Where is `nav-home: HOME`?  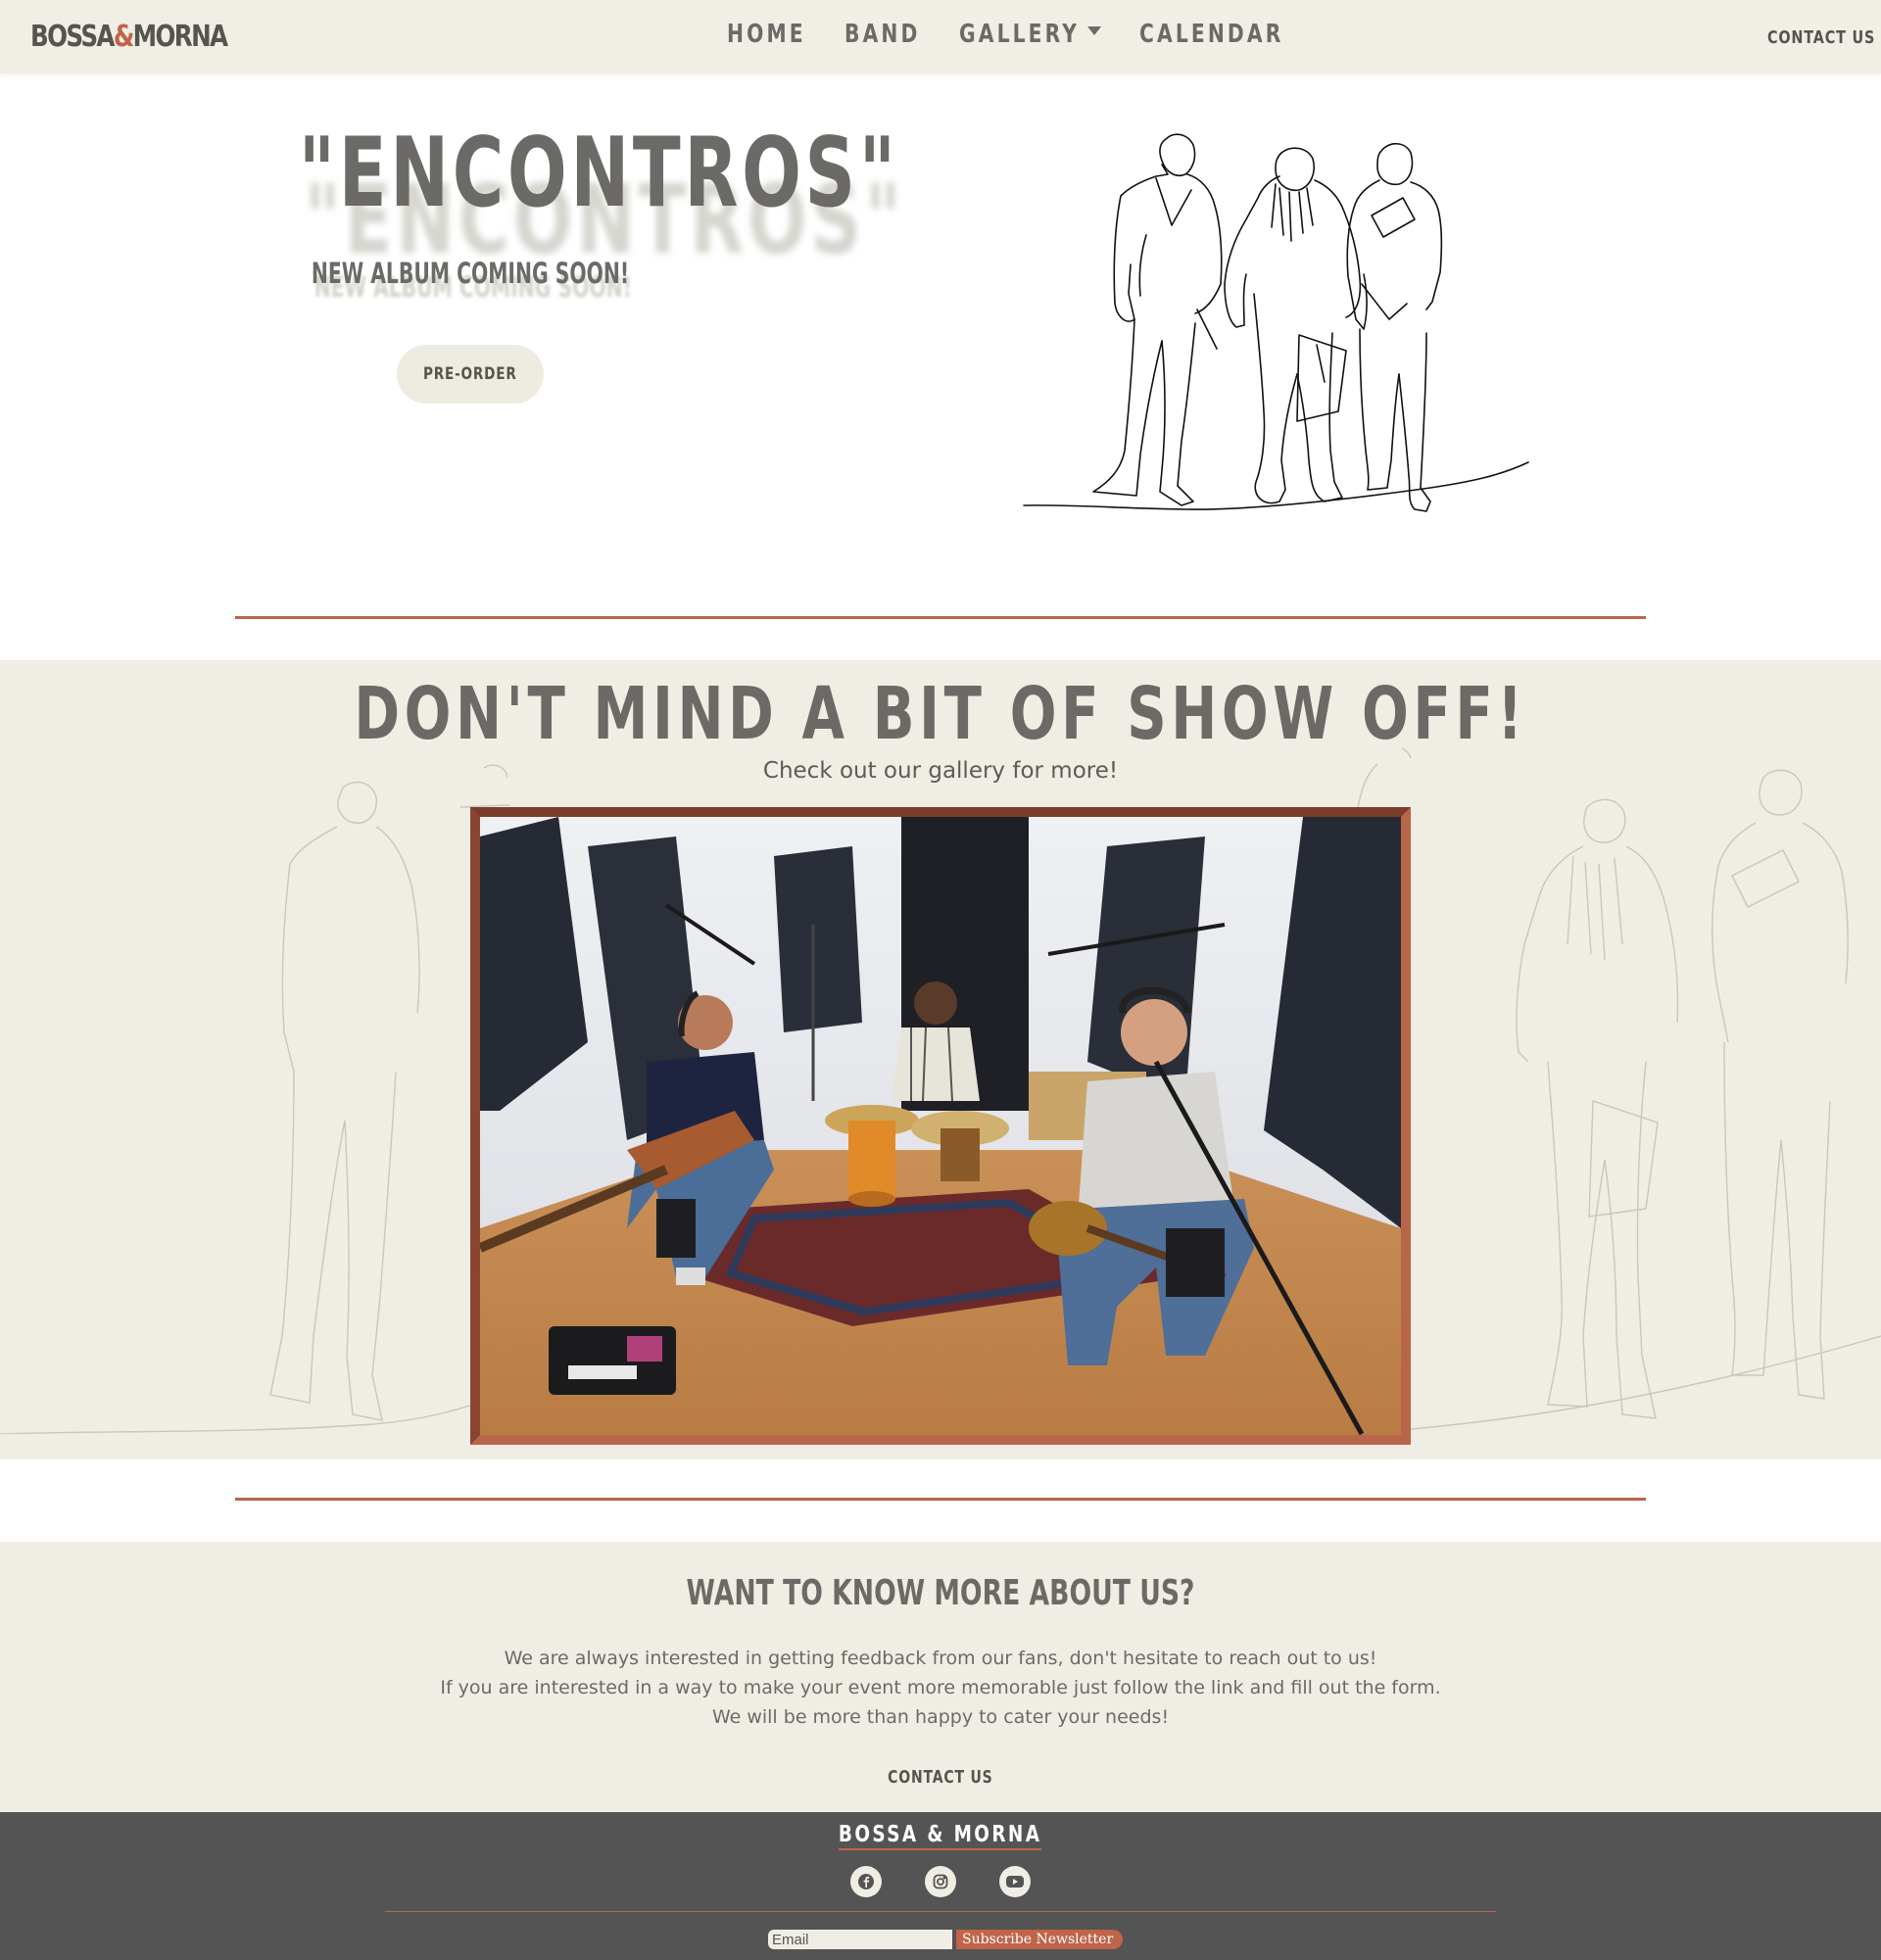 nav-home: HOME is located at coordinates (766, 35).